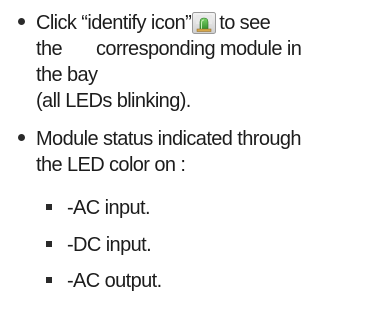 This screenshot has width=368, height=322. What do you see at coordinates (113, 101) in the screenshot?
I see `text-line: (all LEDs blinking).` at bounding box center [113, 101].